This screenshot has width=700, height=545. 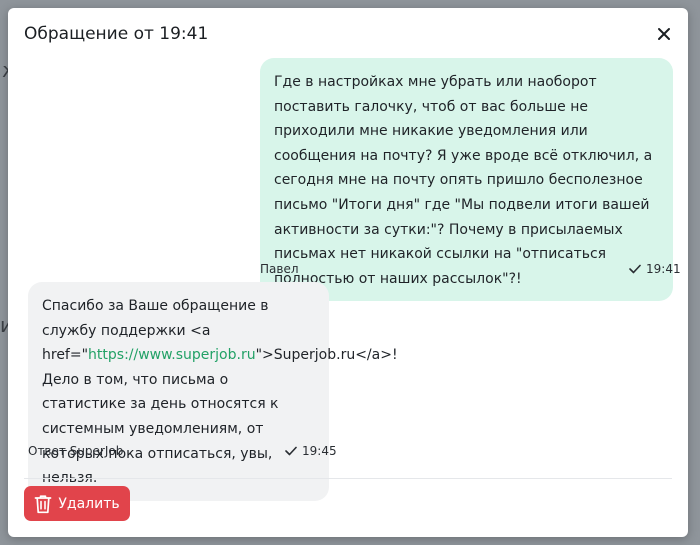 I want to click on user-message-meta: 19:41, so click(x=655, y=269).